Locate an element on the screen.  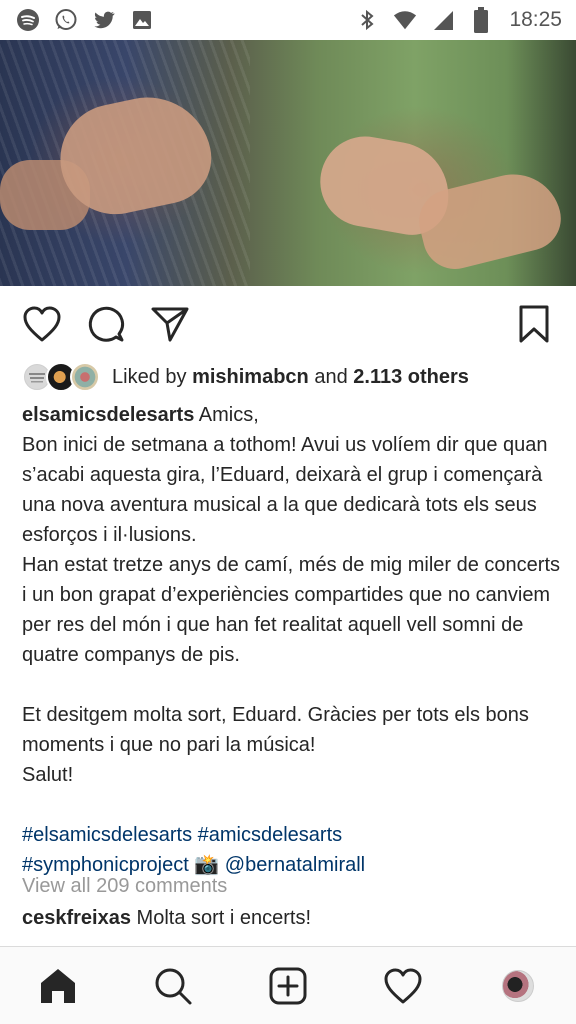
caption-first-line: elsamicsdelesarts Amics, is located at coordinates (292, 415).